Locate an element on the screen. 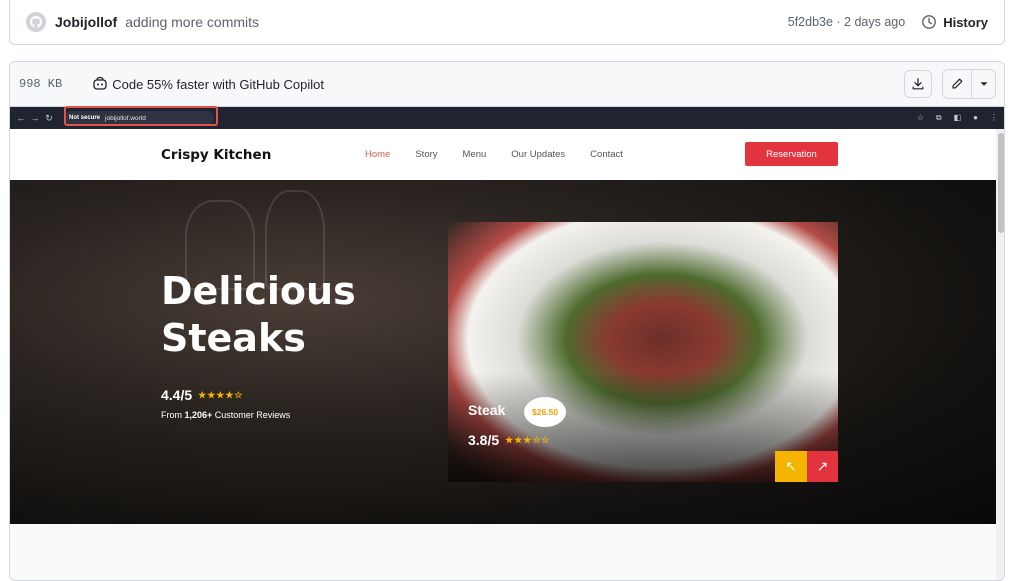 The width and height of the screenshot is (1018, 581). sidepanel-icon: ◧ is located at coordinates (958, 118).